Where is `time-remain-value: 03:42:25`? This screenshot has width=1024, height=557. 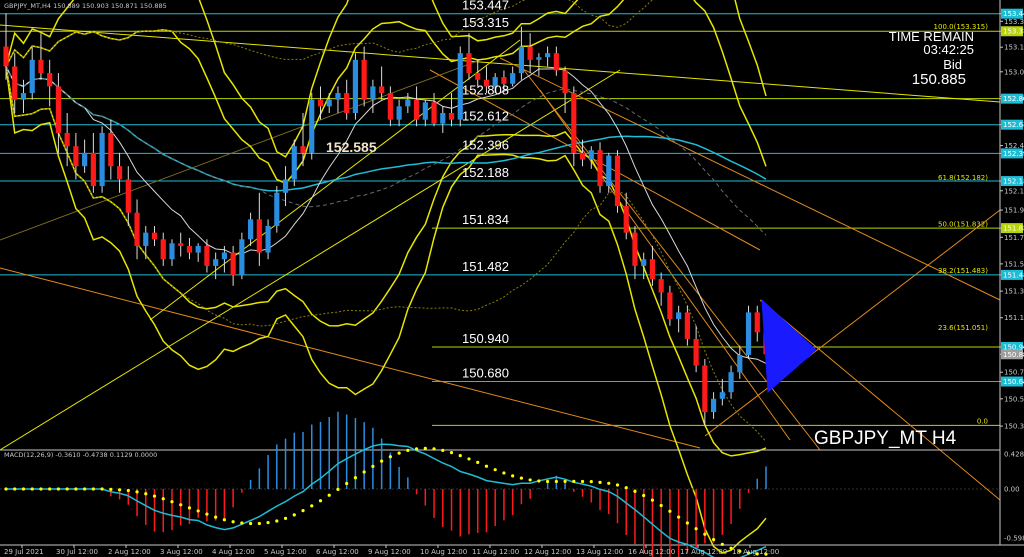 time-remain-value: 03:42:25 is located at coordinates (948, 49).